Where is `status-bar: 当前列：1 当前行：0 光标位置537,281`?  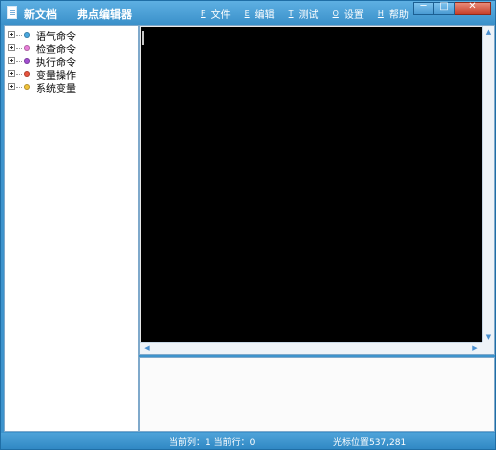
status-bar: 当前列：1 当前行：0 光标位置537,281 is located at coordinates (248, 441).